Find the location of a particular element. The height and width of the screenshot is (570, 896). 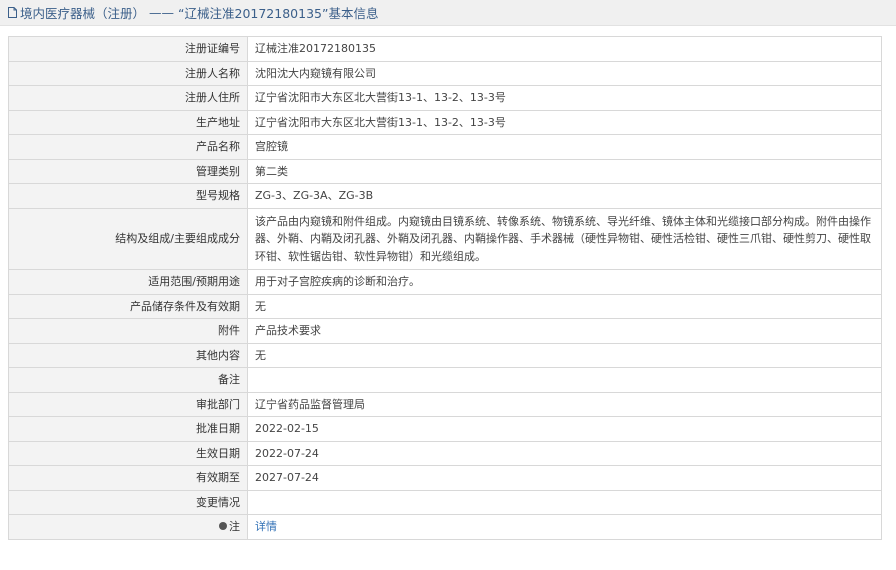

row-value: 辽械注准20172180135 is located at coordinates (564, 49).